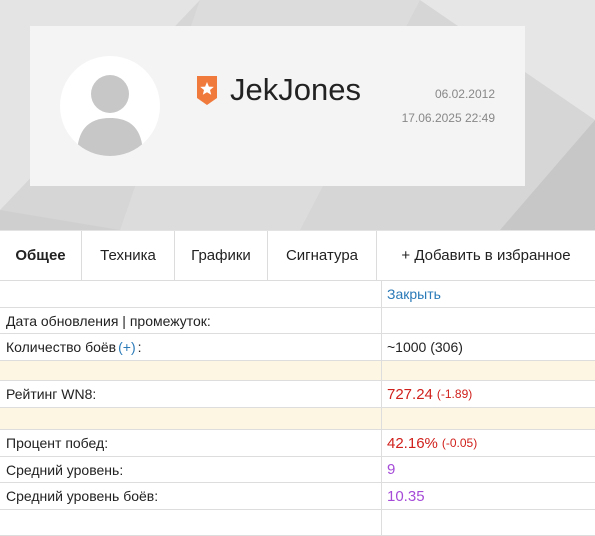  I want to click on username: JekJones, so click(295, 89).